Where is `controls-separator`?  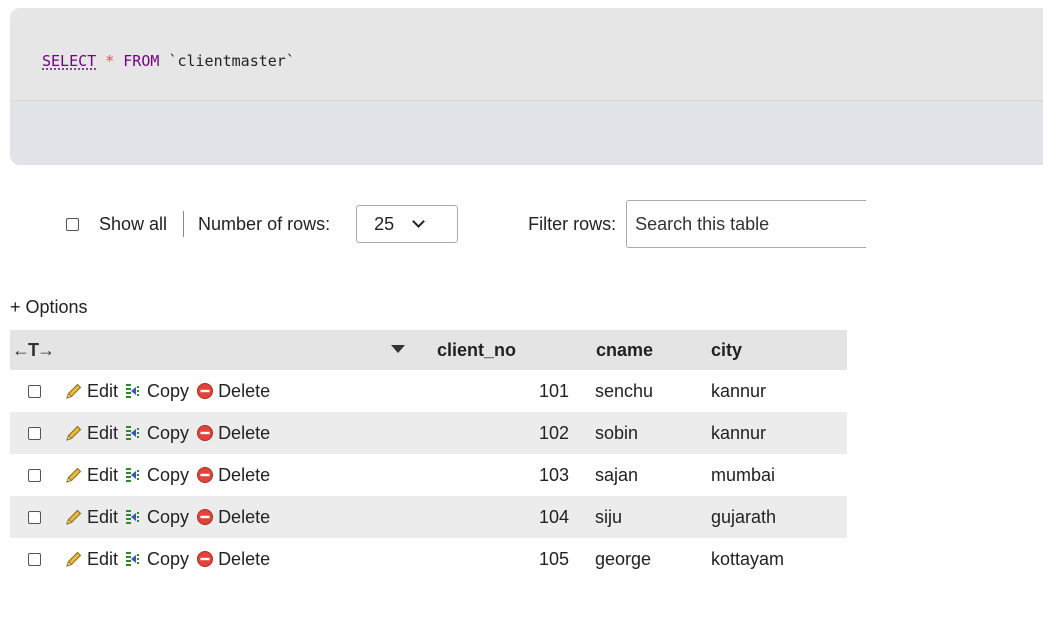 controls-separator is located at coordinates (184, 224).